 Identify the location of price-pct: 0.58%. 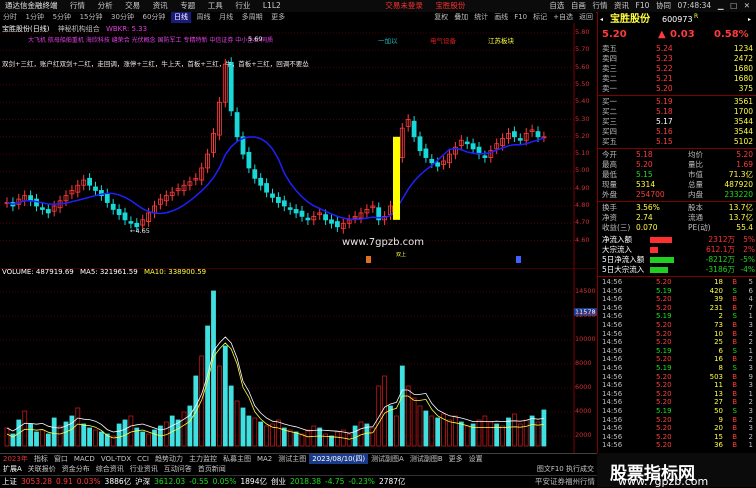
(731, 34).